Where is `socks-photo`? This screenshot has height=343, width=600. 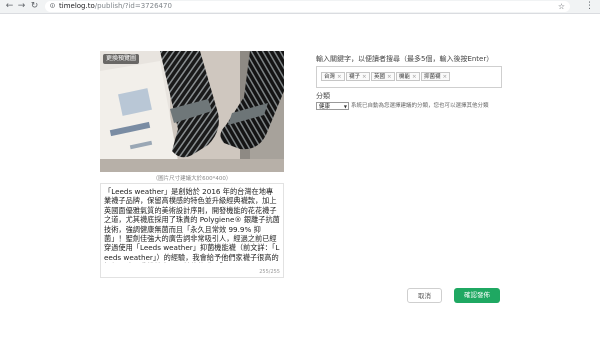
socks-photo is located at coordinates (192, 111).